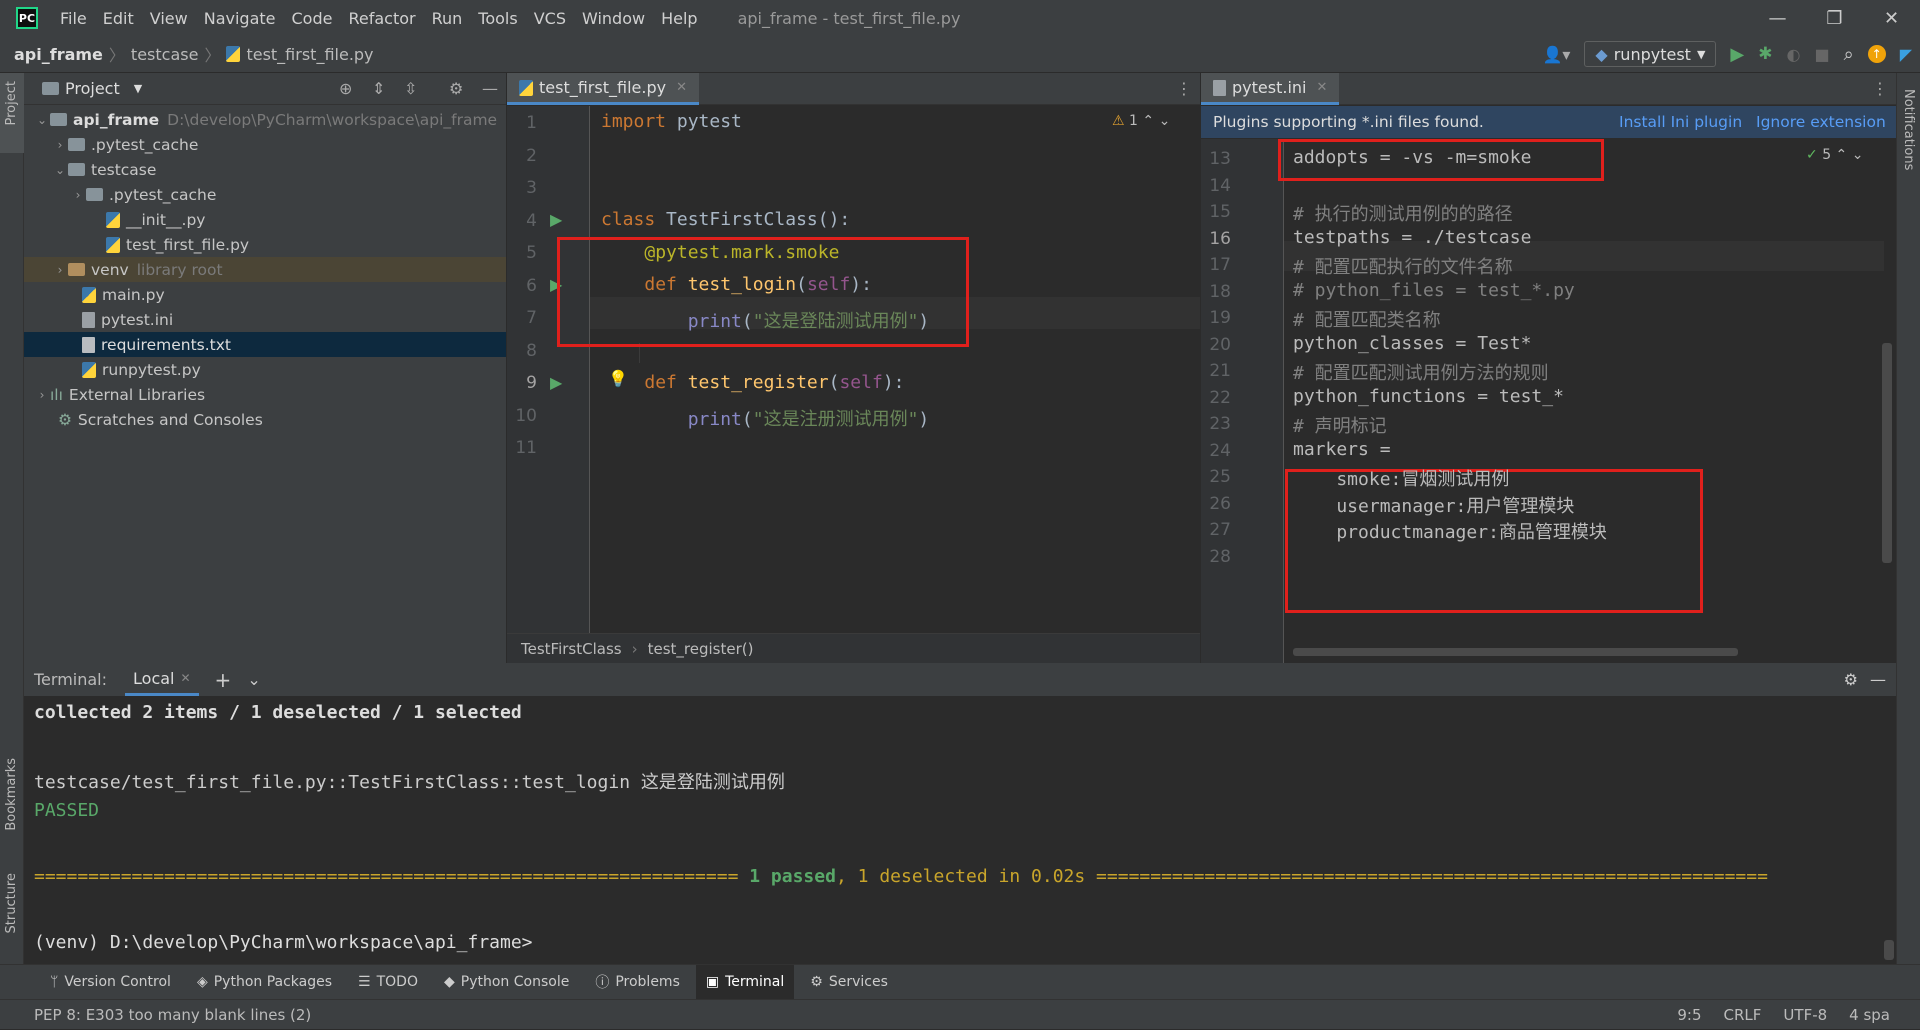 The width and height of the screenshot is (1920, 1030). I want to click on tool-python-console: ◆ Python Console, so click(506, 982).